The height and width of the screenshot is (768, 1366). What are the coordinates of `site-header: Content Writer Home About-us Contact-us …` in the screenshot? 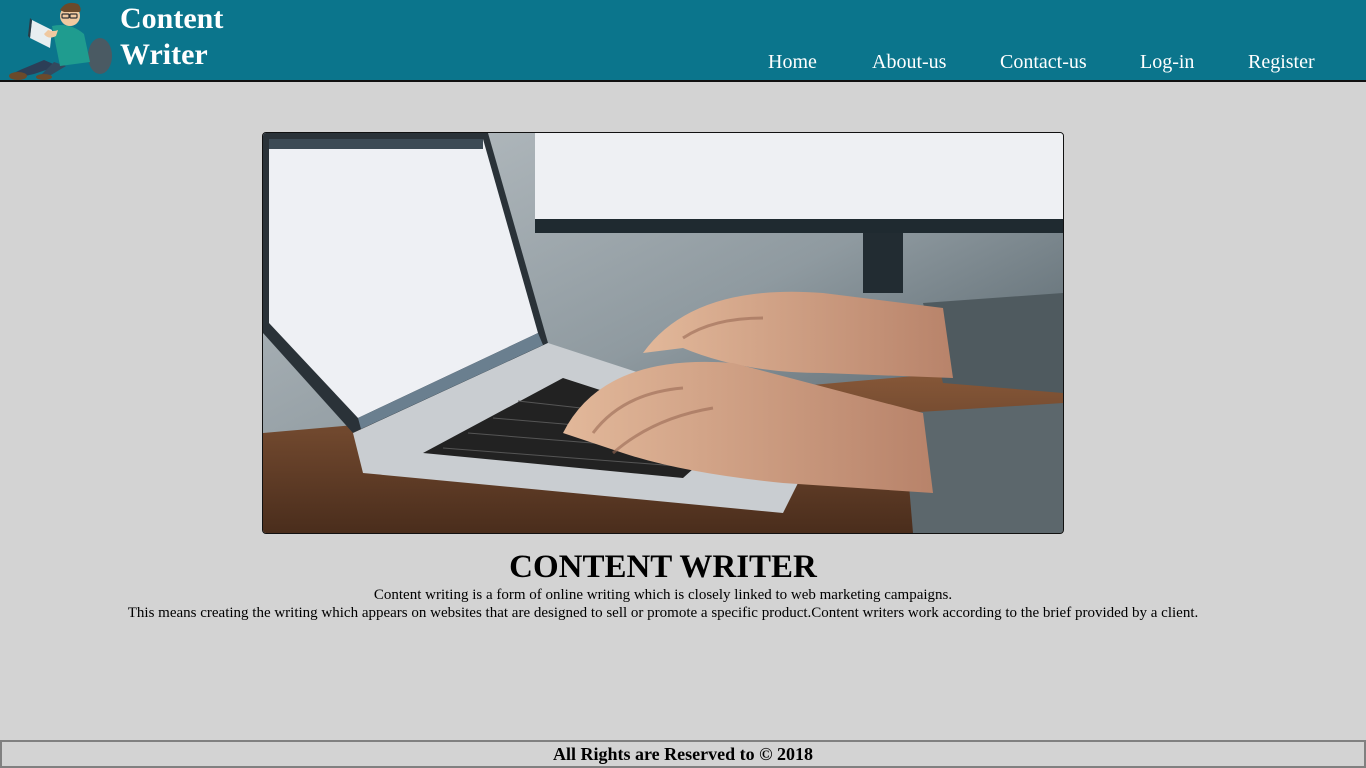 It's located at (683, 41).